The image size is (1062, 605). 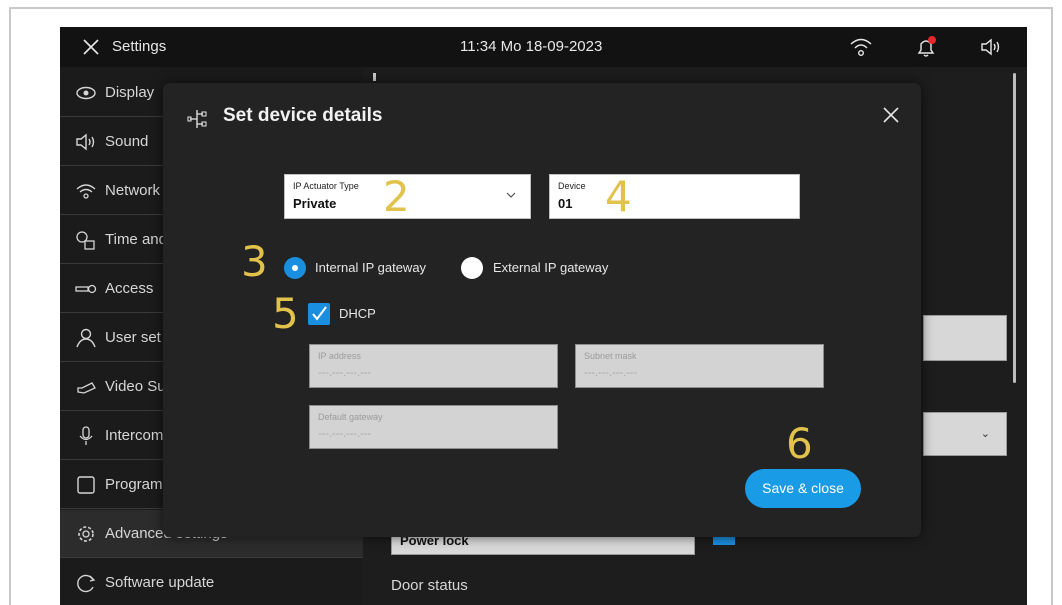 I want to click on sidebar-item-label: Software update, so click(x=160, y=582).